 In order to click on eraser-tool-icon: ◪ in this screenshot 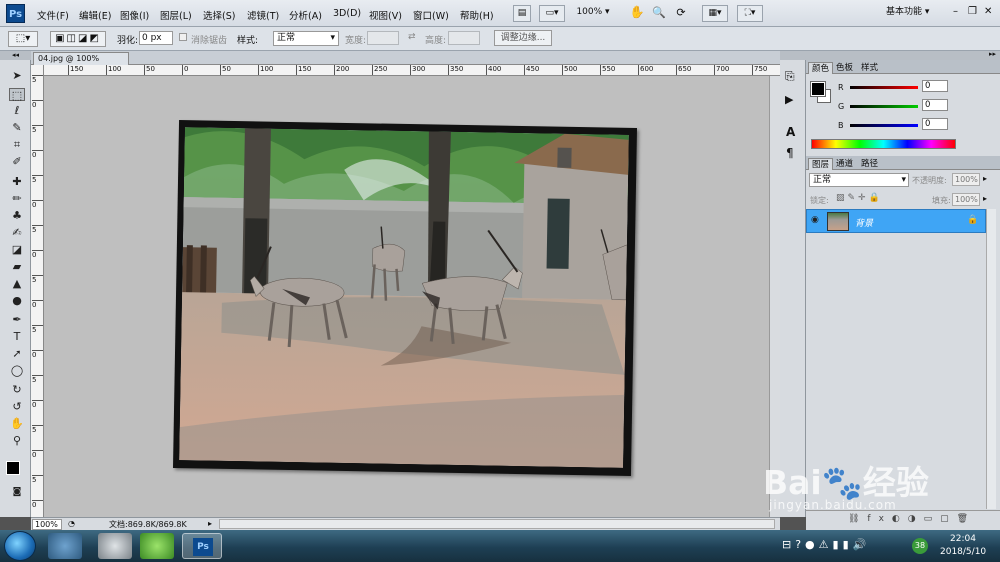, I will do `click(17, 249)`.